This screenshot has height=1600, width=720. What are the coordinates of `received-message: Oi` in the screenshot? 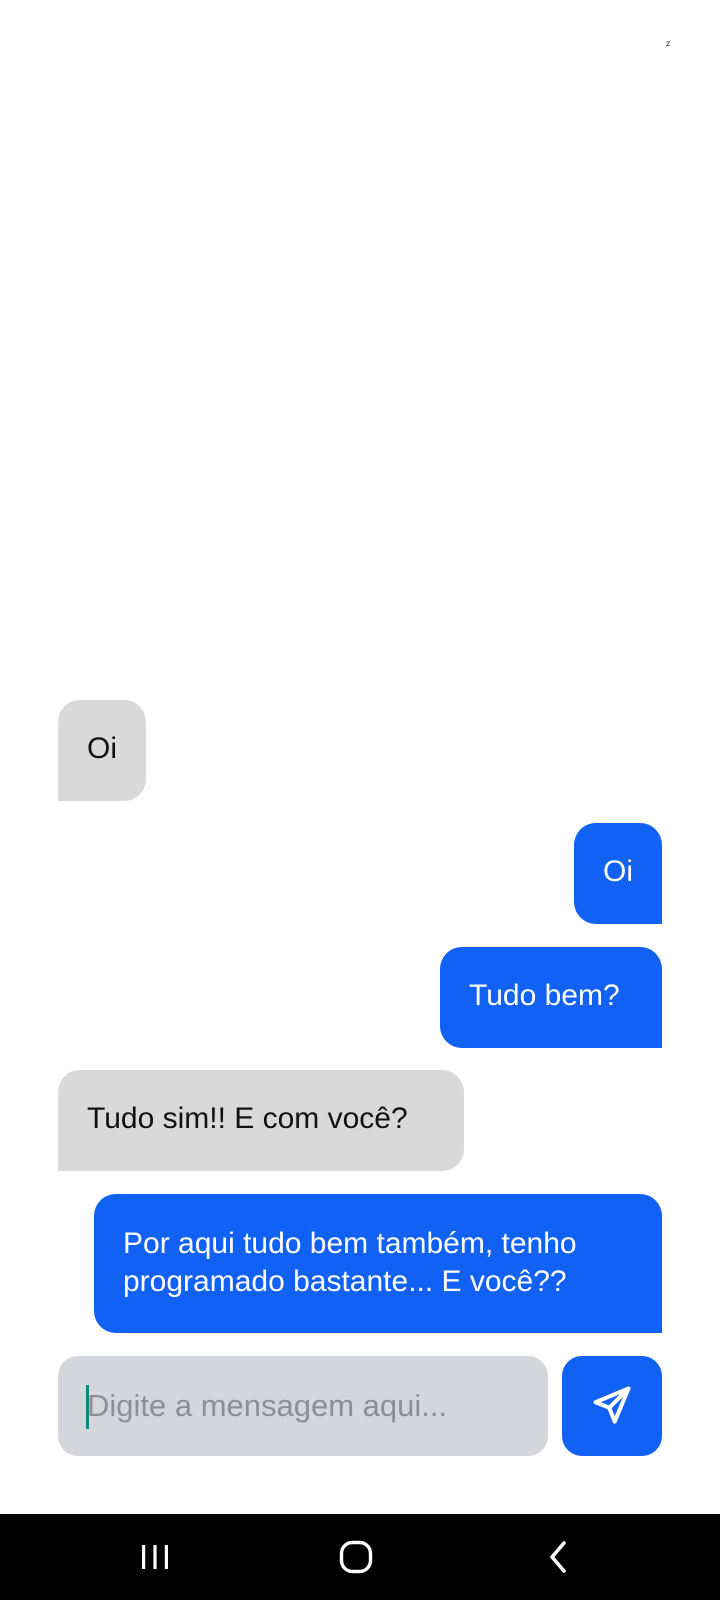 It's located at (102, 750).